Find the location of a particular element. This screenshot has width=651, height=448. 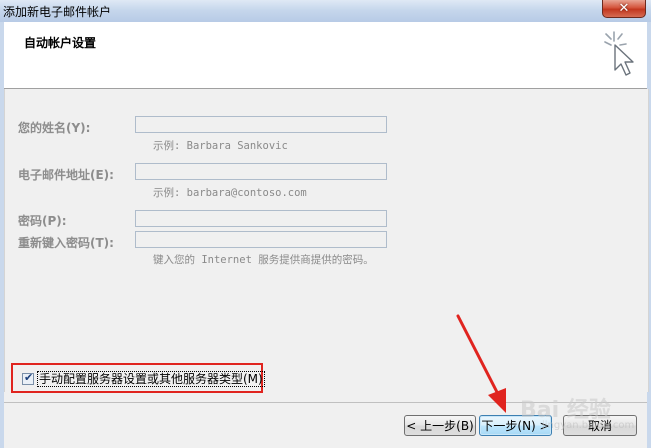

name-input is located at coordinates (261, 124).